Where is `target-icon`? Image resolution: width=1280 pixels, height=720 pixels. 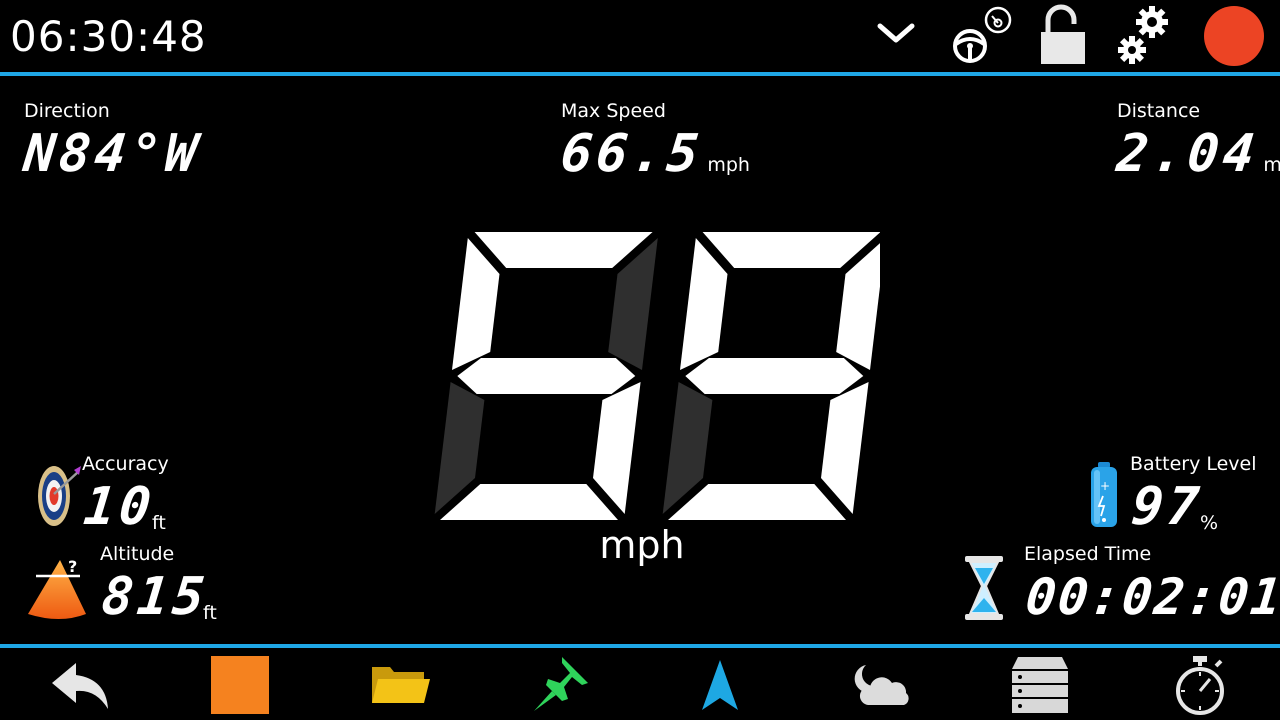 target-icon is located at coordinates (58, 495).